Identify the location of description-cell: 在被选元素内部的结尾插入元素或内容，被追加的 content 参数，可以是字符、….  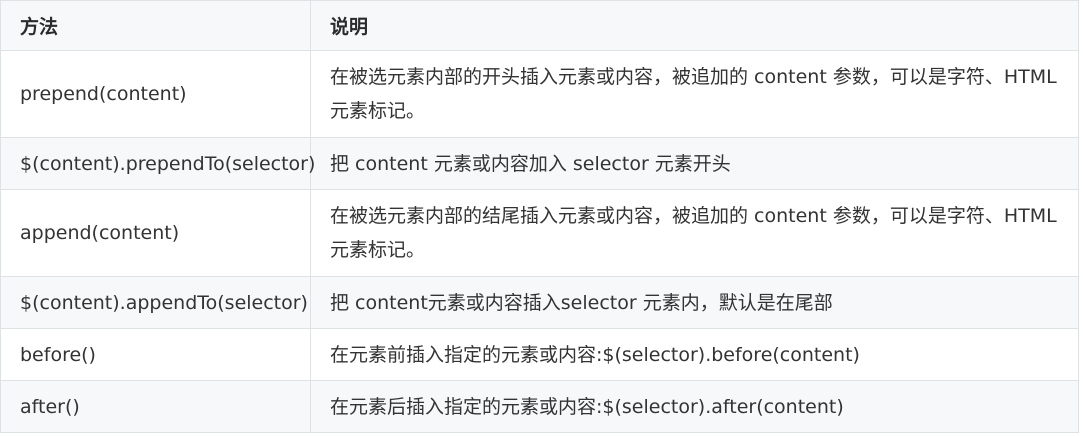
(694, 233).